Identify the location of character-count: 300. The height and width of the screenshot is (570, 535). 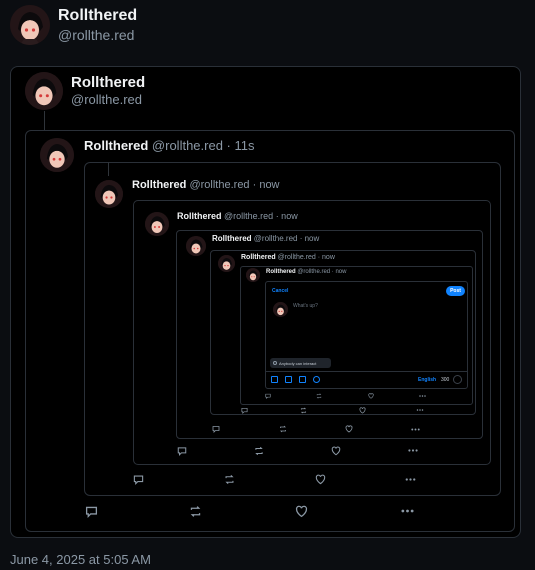
(445, 380).